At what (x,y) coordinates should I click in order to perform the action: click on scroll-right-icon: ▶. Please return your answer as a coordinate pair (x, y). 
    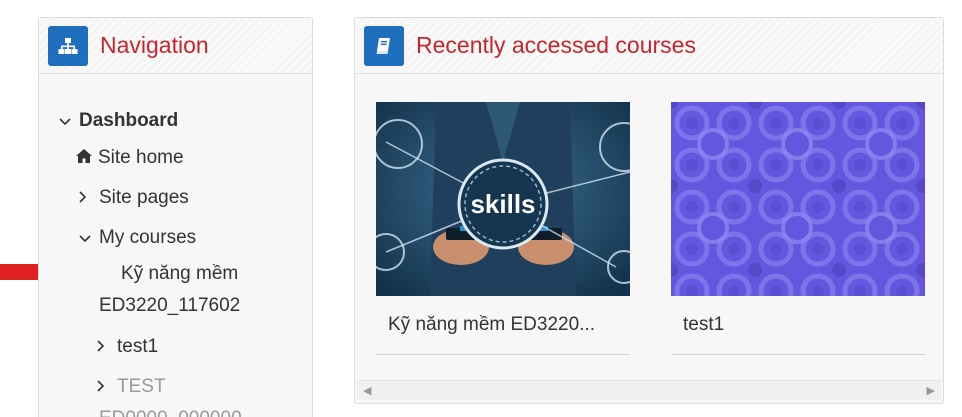
    Looking at the image, I should click on (931, 390).